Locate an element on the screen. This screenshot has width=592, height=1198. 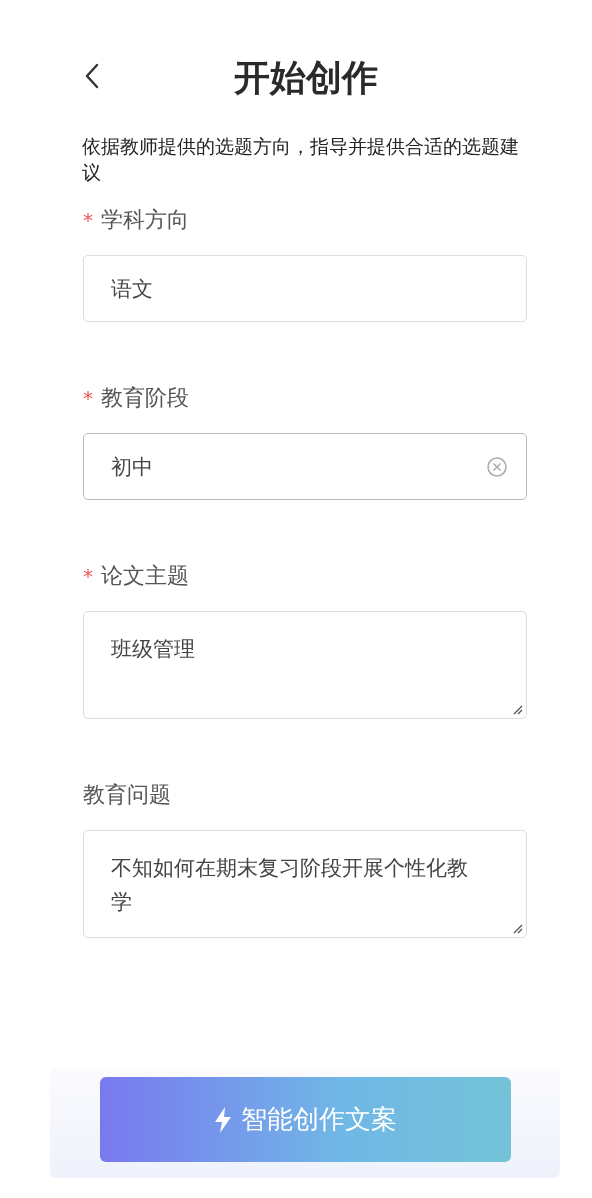
field-label: 教育阶段 is located at coordinates (145, 398).